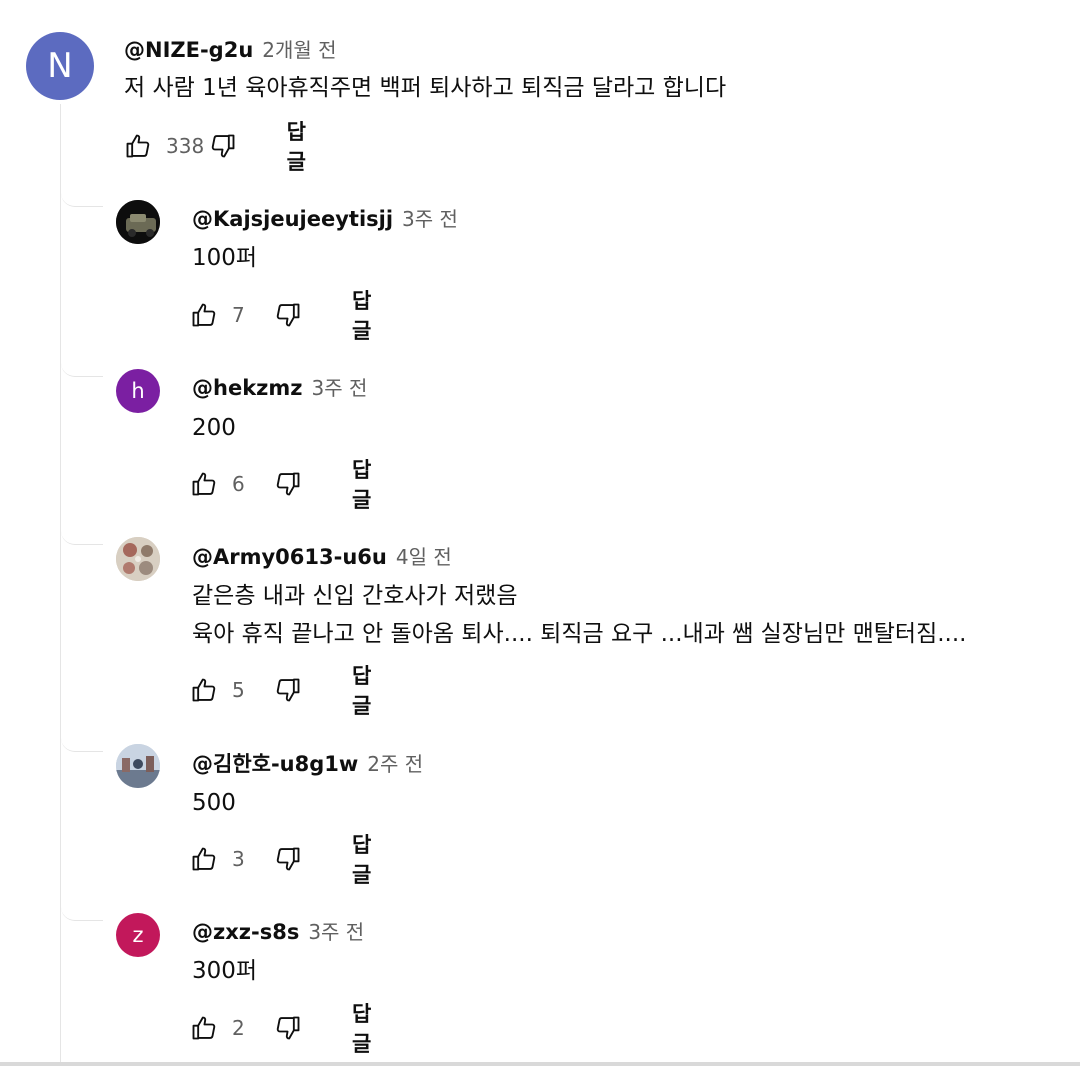 The height and width of the screenshot is (1066, 1080). I want to click on comment-text: 300퍼, so click(225, 971).